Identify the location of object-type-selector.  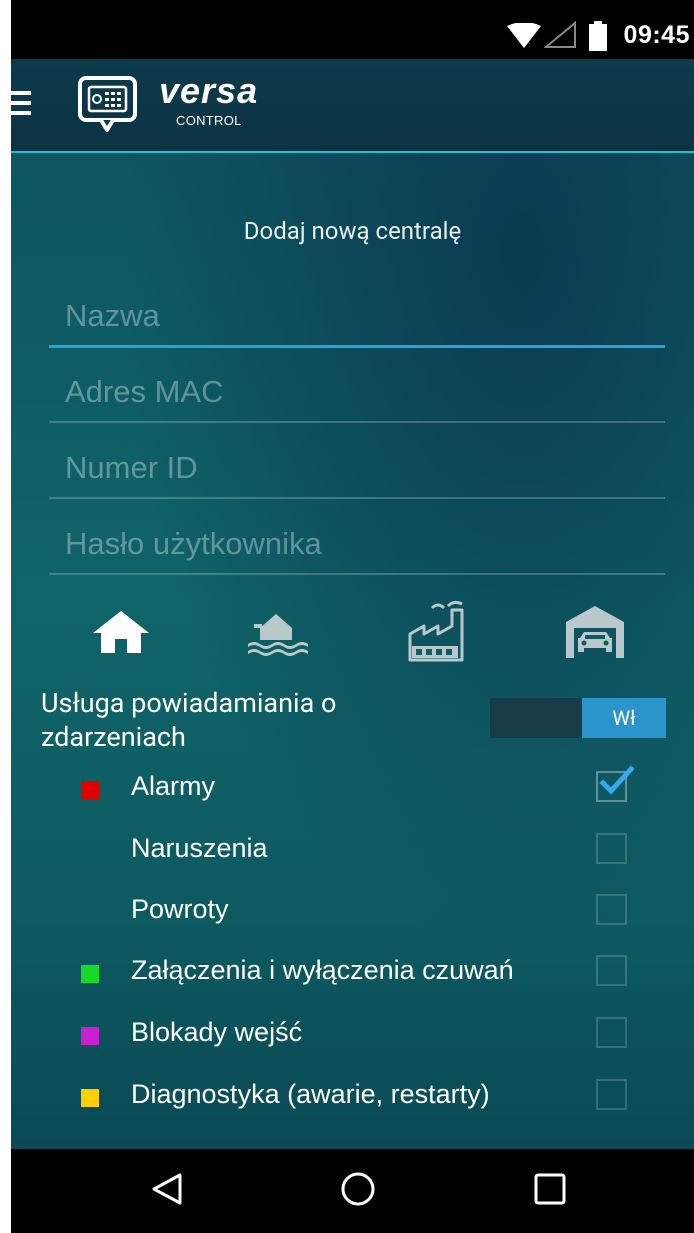
(352, 634).